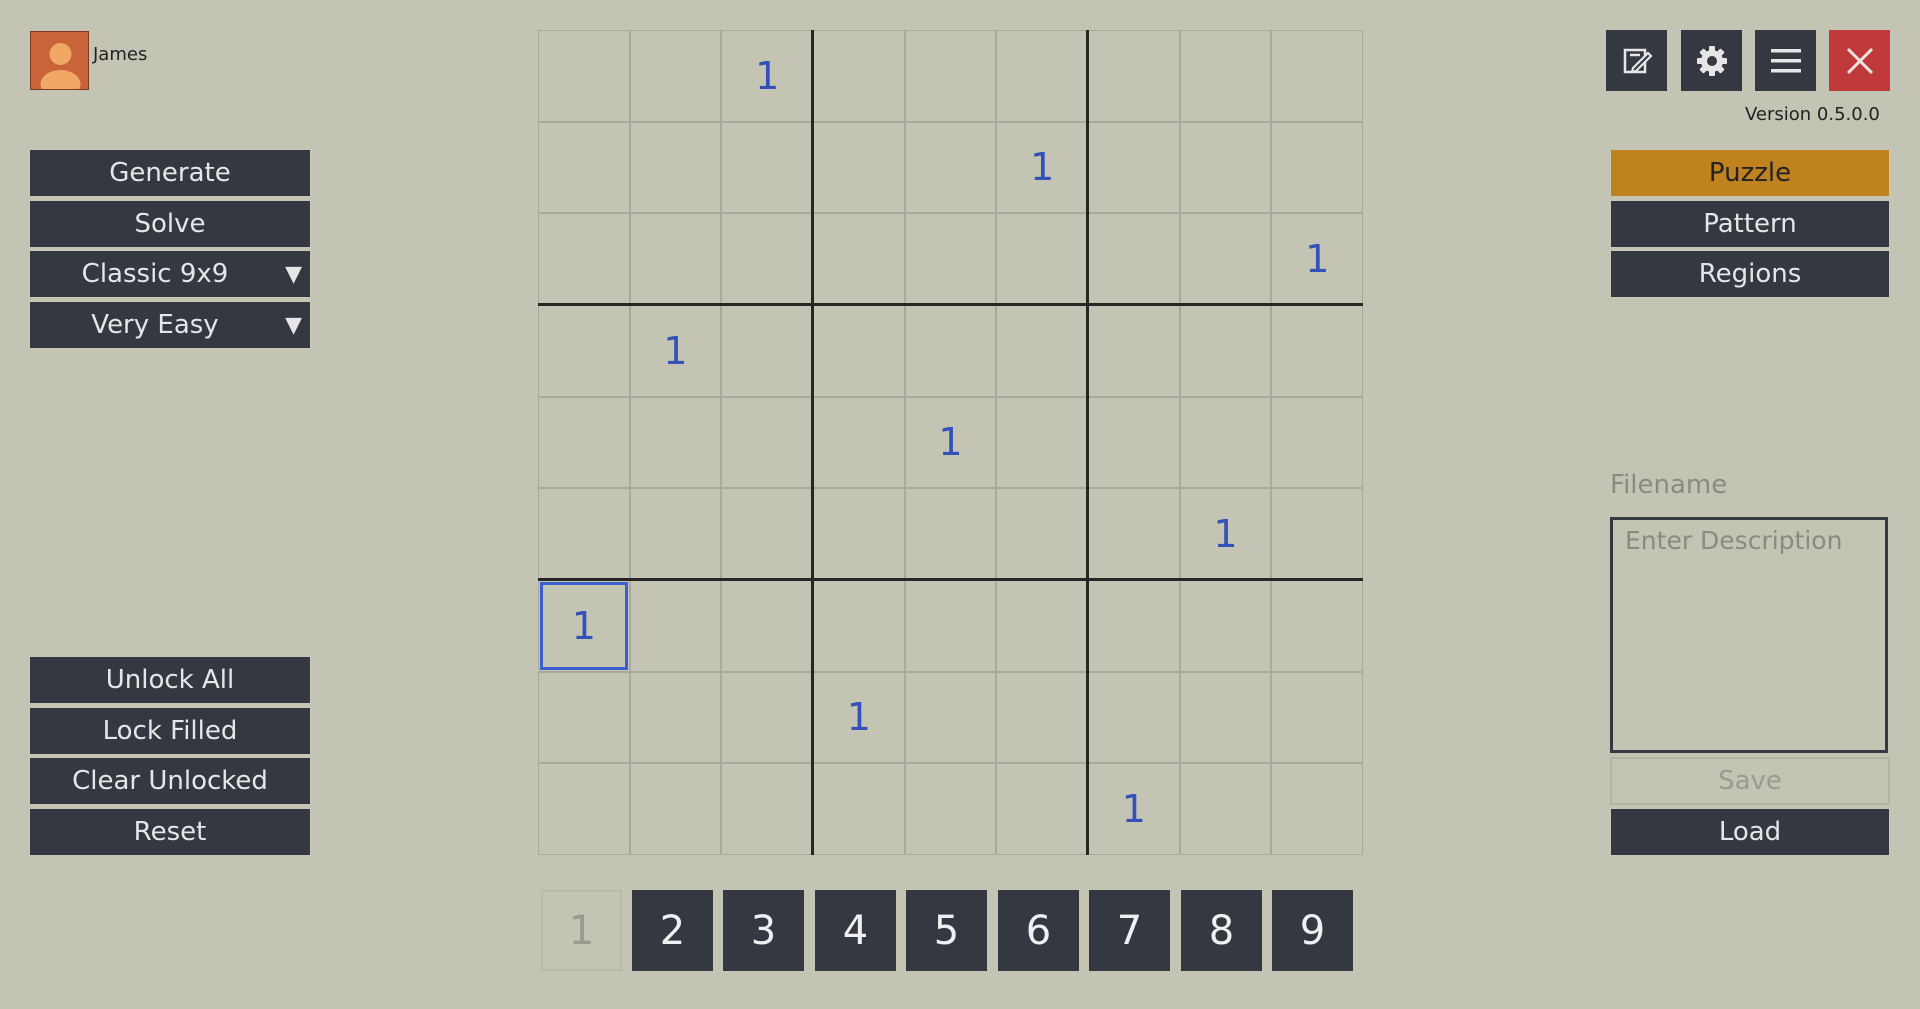  I want to click on load-button: Load, so click(1750, 832).